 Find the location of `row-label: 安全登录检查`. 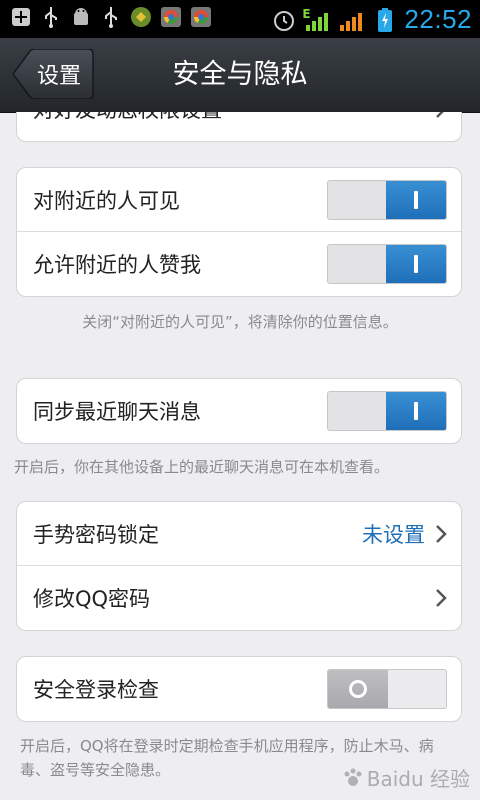

row-label: 安全登录检查 is located at coordinates (96, 690).